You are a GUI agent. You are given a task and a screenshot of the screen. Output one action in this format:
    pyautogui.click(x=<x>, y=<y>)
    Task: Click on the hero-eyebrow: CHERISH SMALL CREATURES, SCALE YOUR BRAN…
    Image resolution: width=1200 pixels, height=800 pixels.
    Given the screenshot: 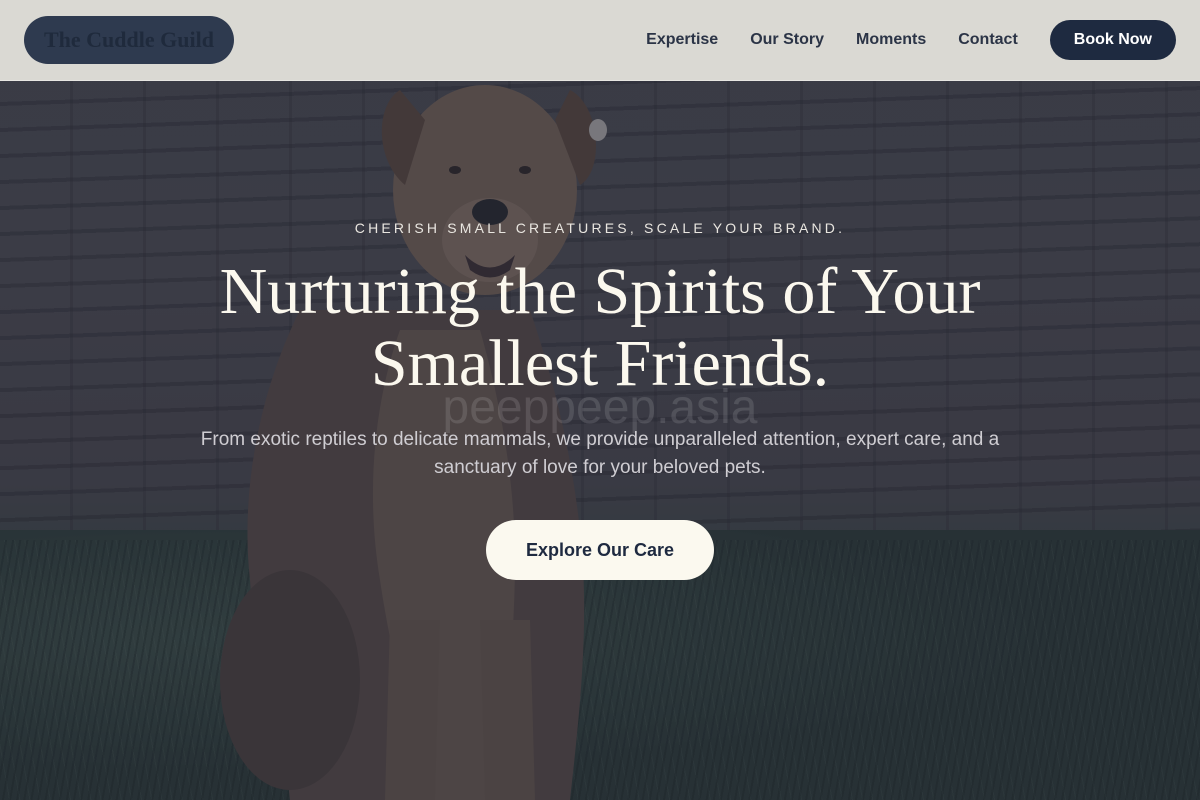 What is the action you would take?
    pyautogui.click(x=600, y=228)
    